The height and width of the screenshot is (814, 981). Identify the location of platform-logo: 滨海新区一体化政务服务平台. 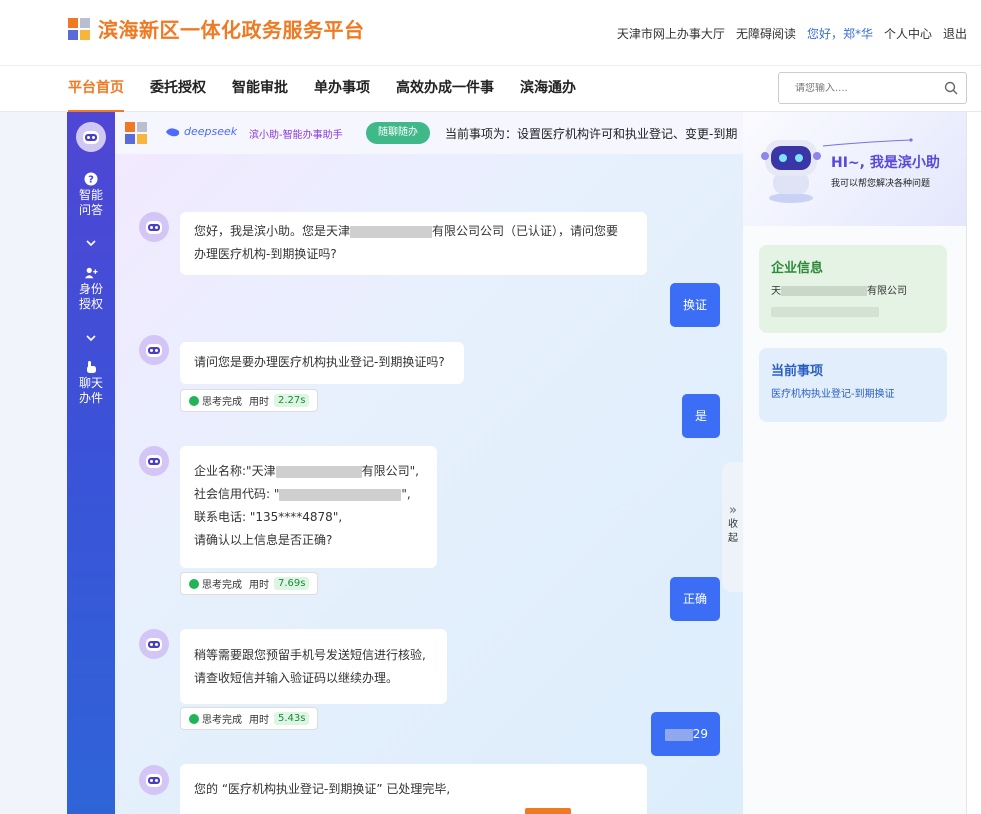
(216, 28).